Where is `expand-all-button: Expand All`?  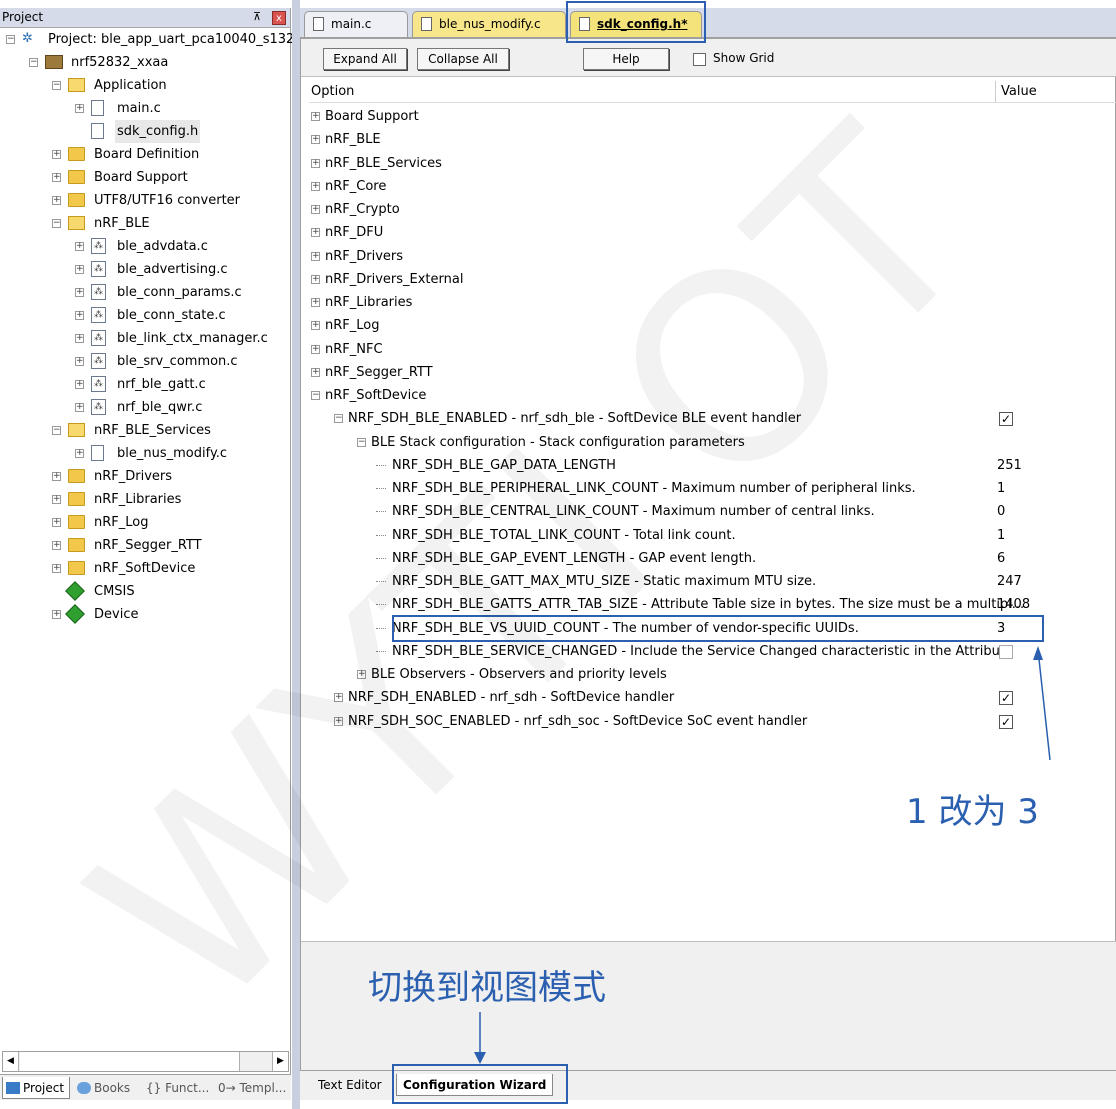 expand-all-button: Expand All is located at coordinates (365, 59).